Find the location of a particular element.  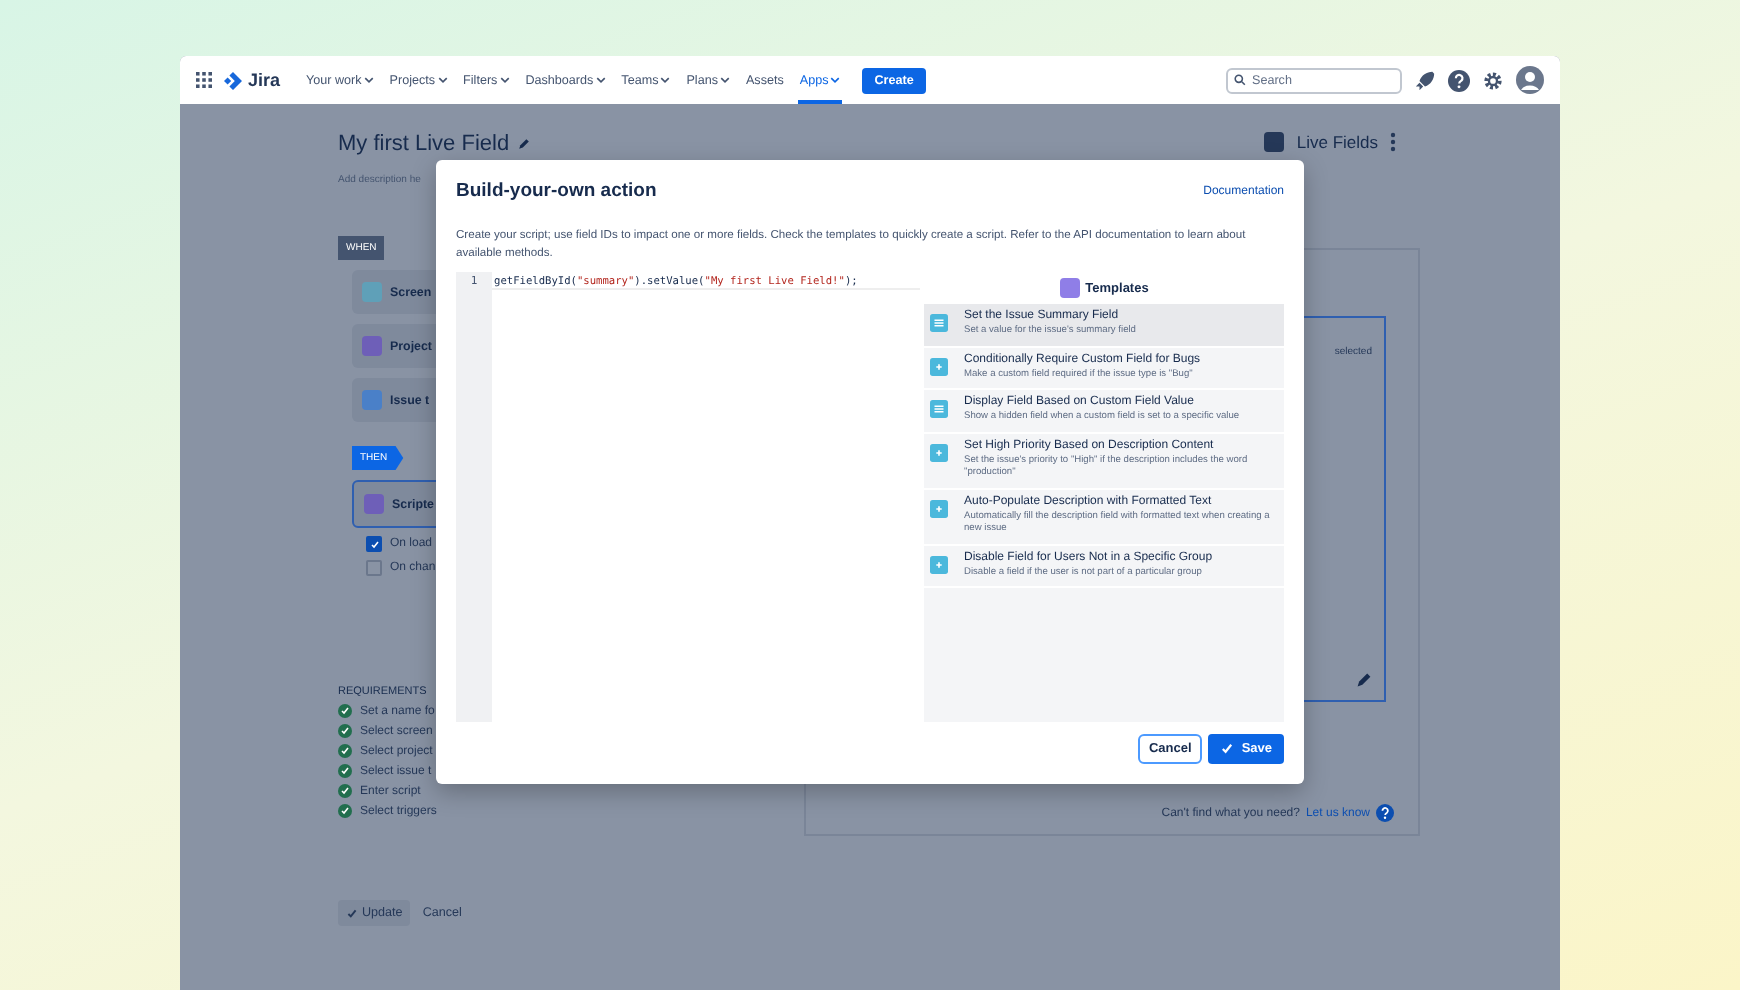

templates-icon is located at coordinates (1069, 288).